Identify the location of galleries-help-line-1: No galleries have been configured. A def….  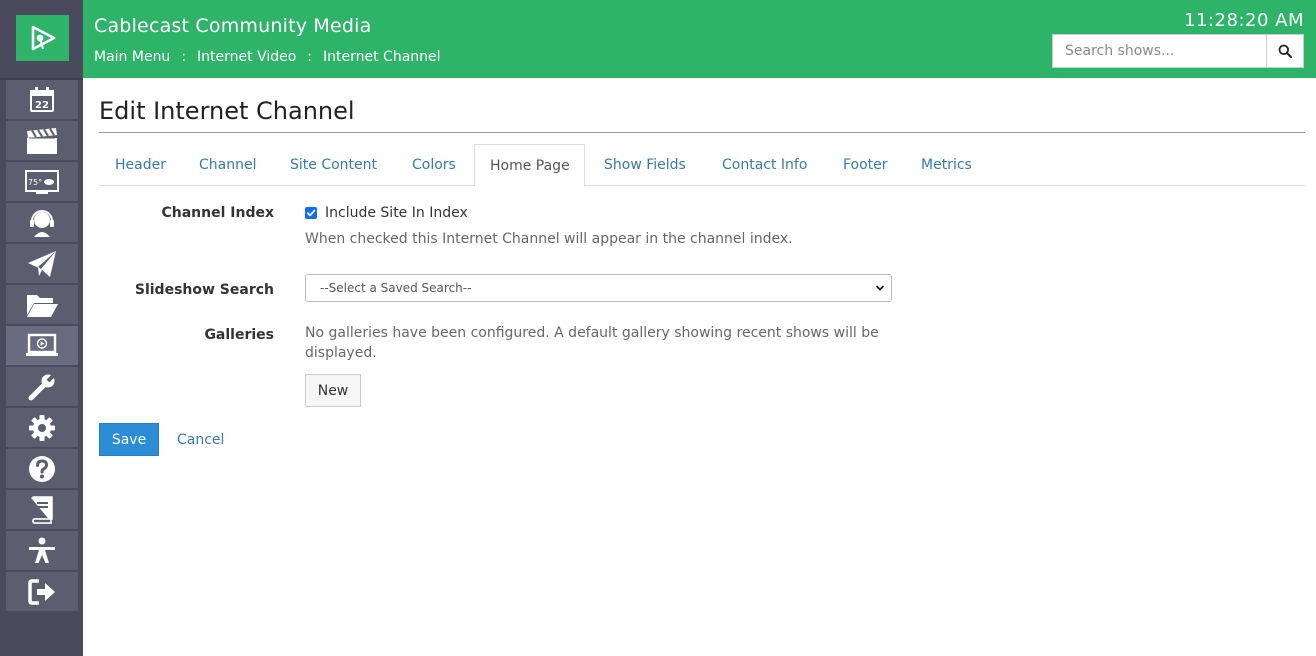
(592, 333).